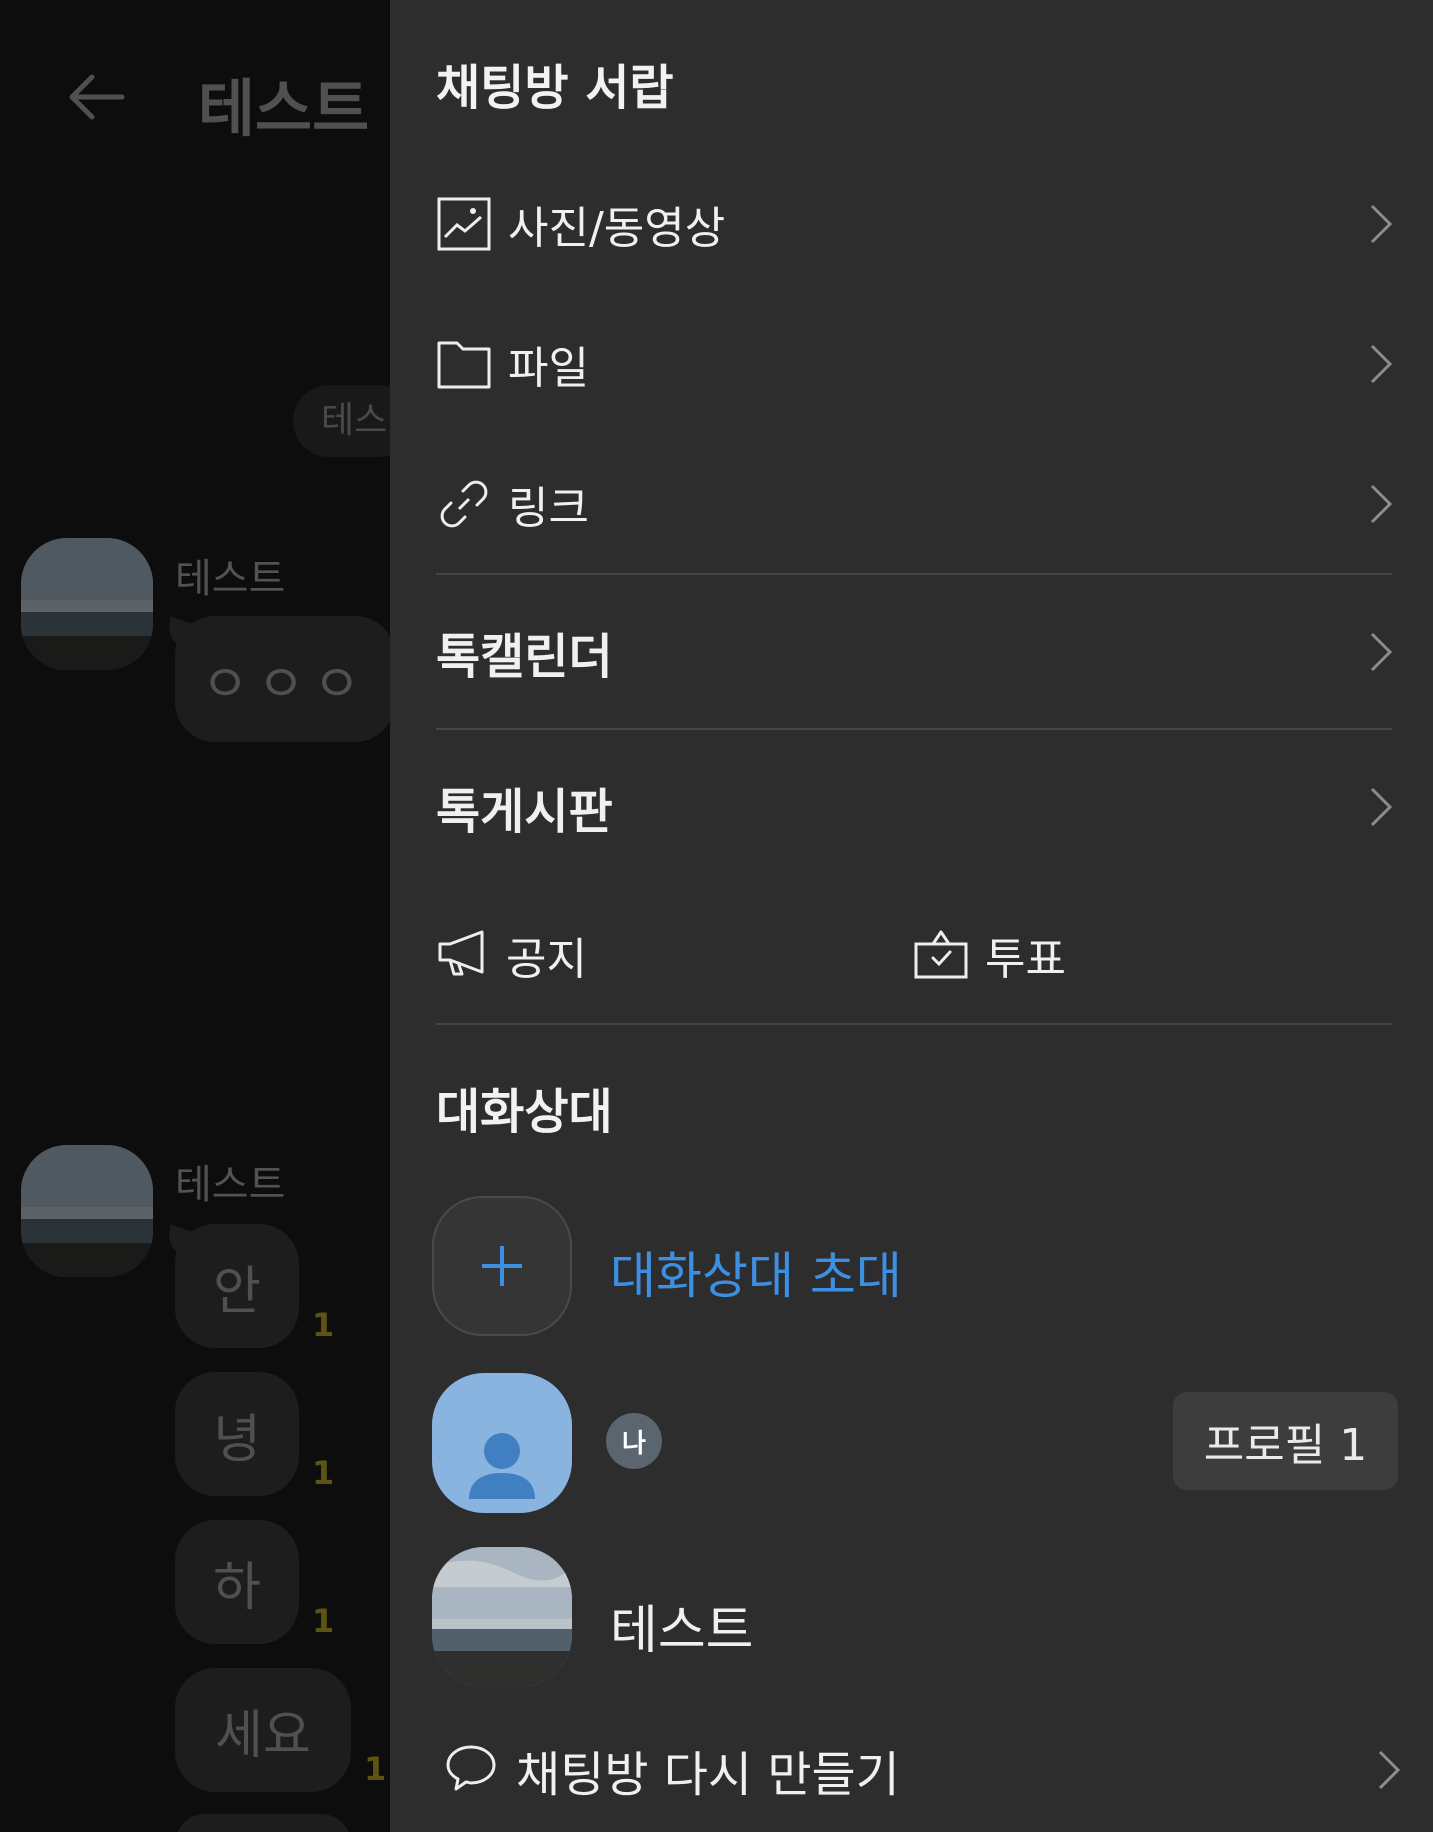  What do you see at coordinates (502, 1466) in the screenshot?
I see `person-icon` at bounding box center [502, 1466].